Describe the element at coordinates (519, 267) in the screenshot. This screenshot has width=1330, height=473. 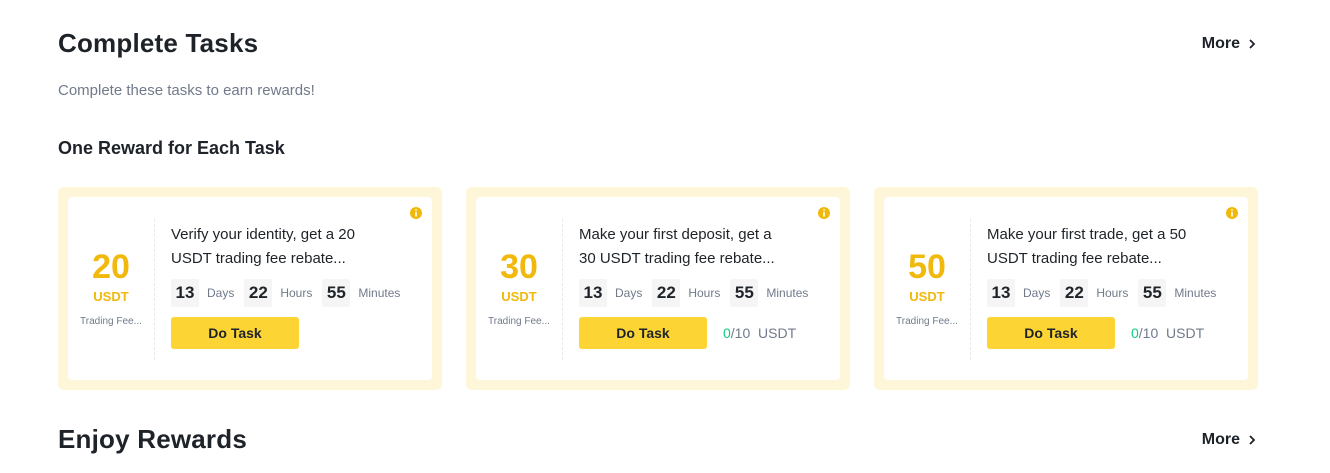
I see `reward-amount: 30` at that location.